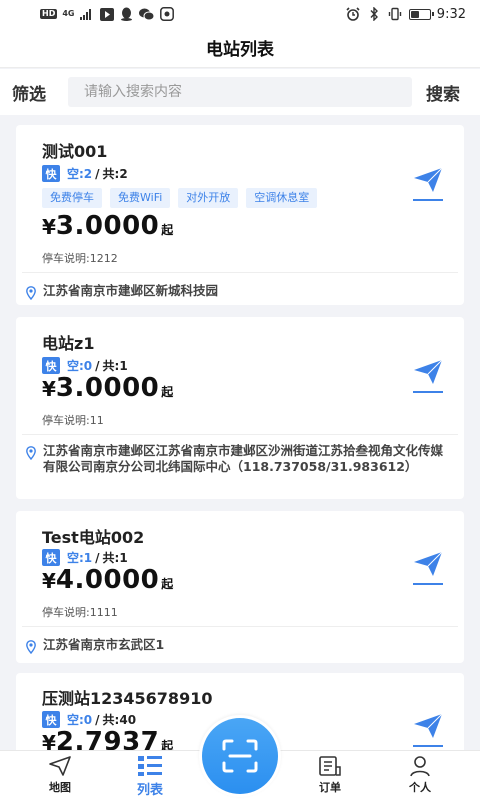  Describe the element at coordinates (127, 698) in the screenshot. I see `station-name: 压测站12345678910` at that location.